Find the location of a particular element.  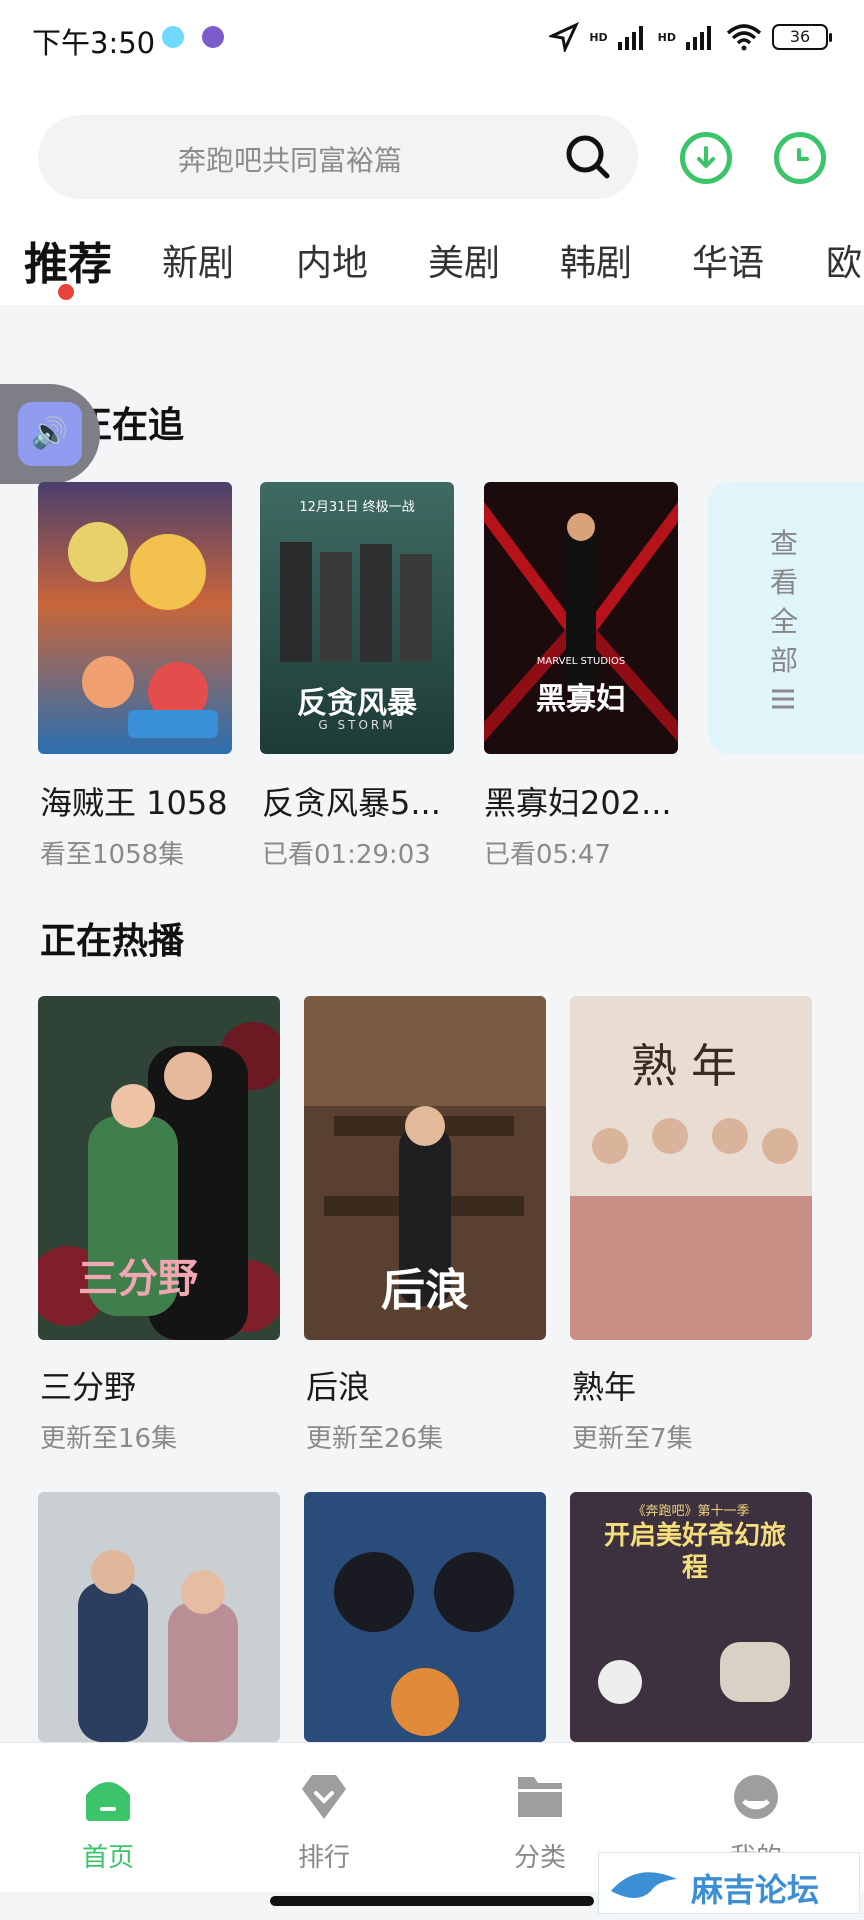

search-icon is located at coordinates (588, 157).